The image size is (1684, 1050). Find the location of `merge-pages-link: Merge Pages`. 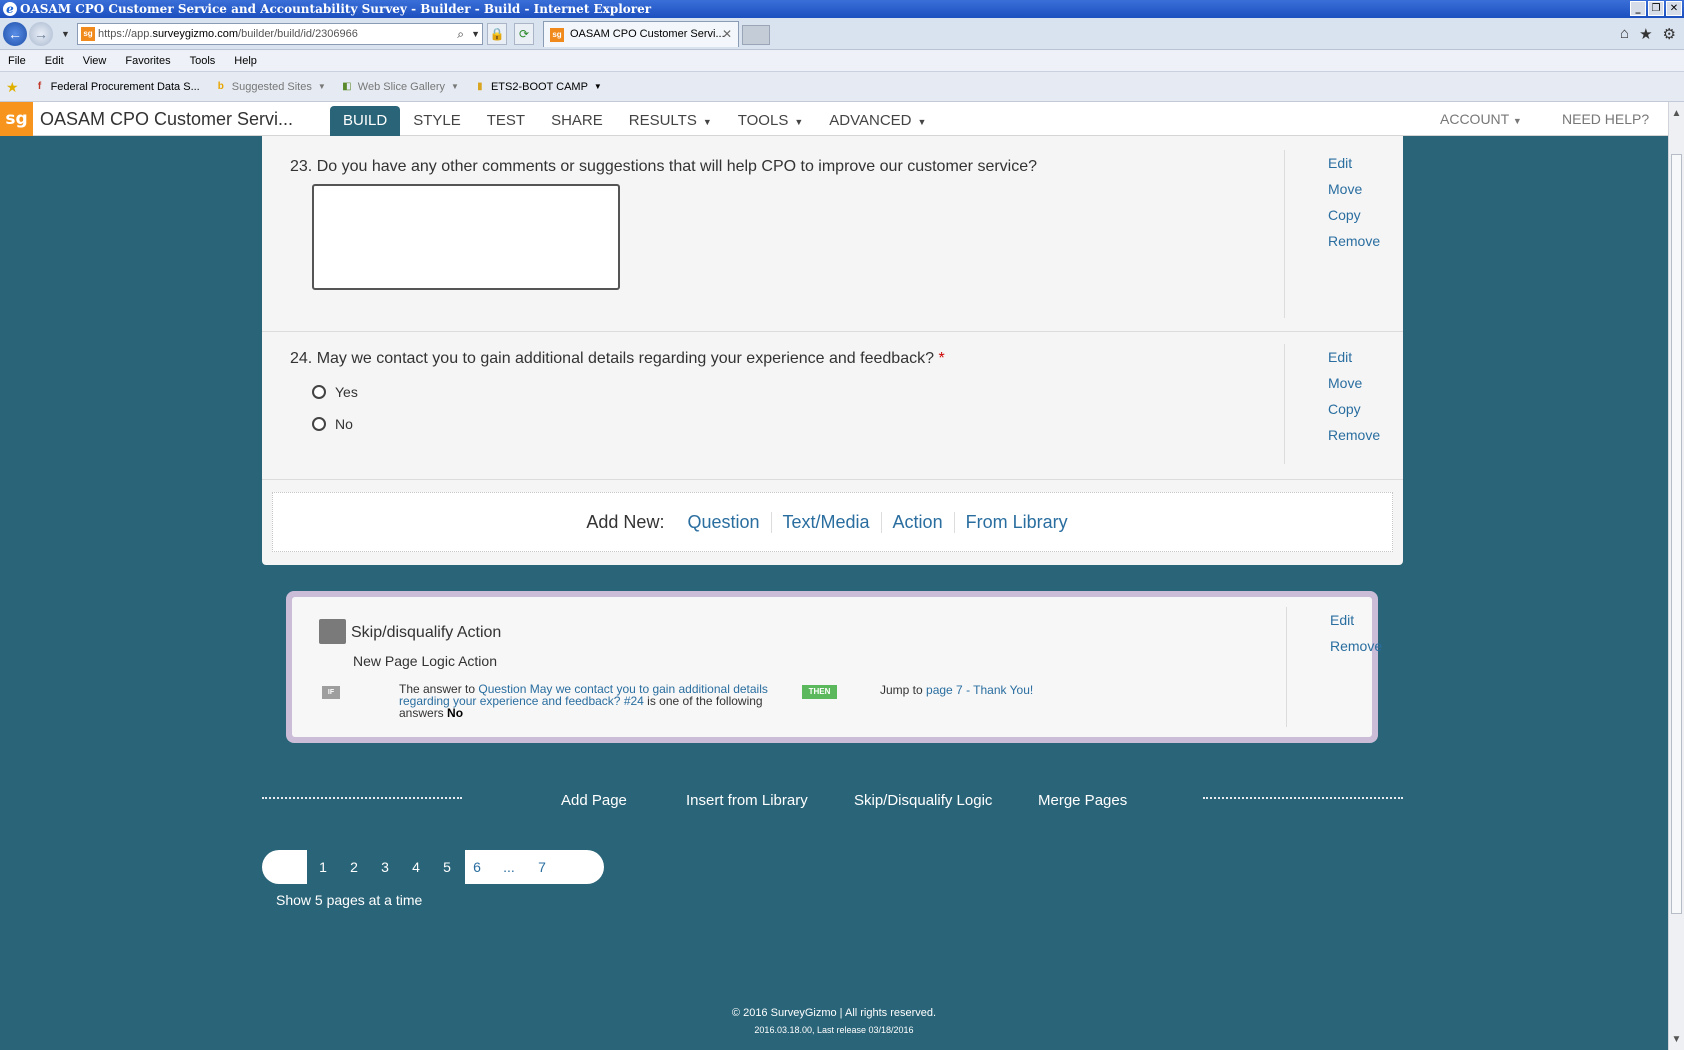

merge-pages-link: Merge Pages is located at coordinates (1082, 800).